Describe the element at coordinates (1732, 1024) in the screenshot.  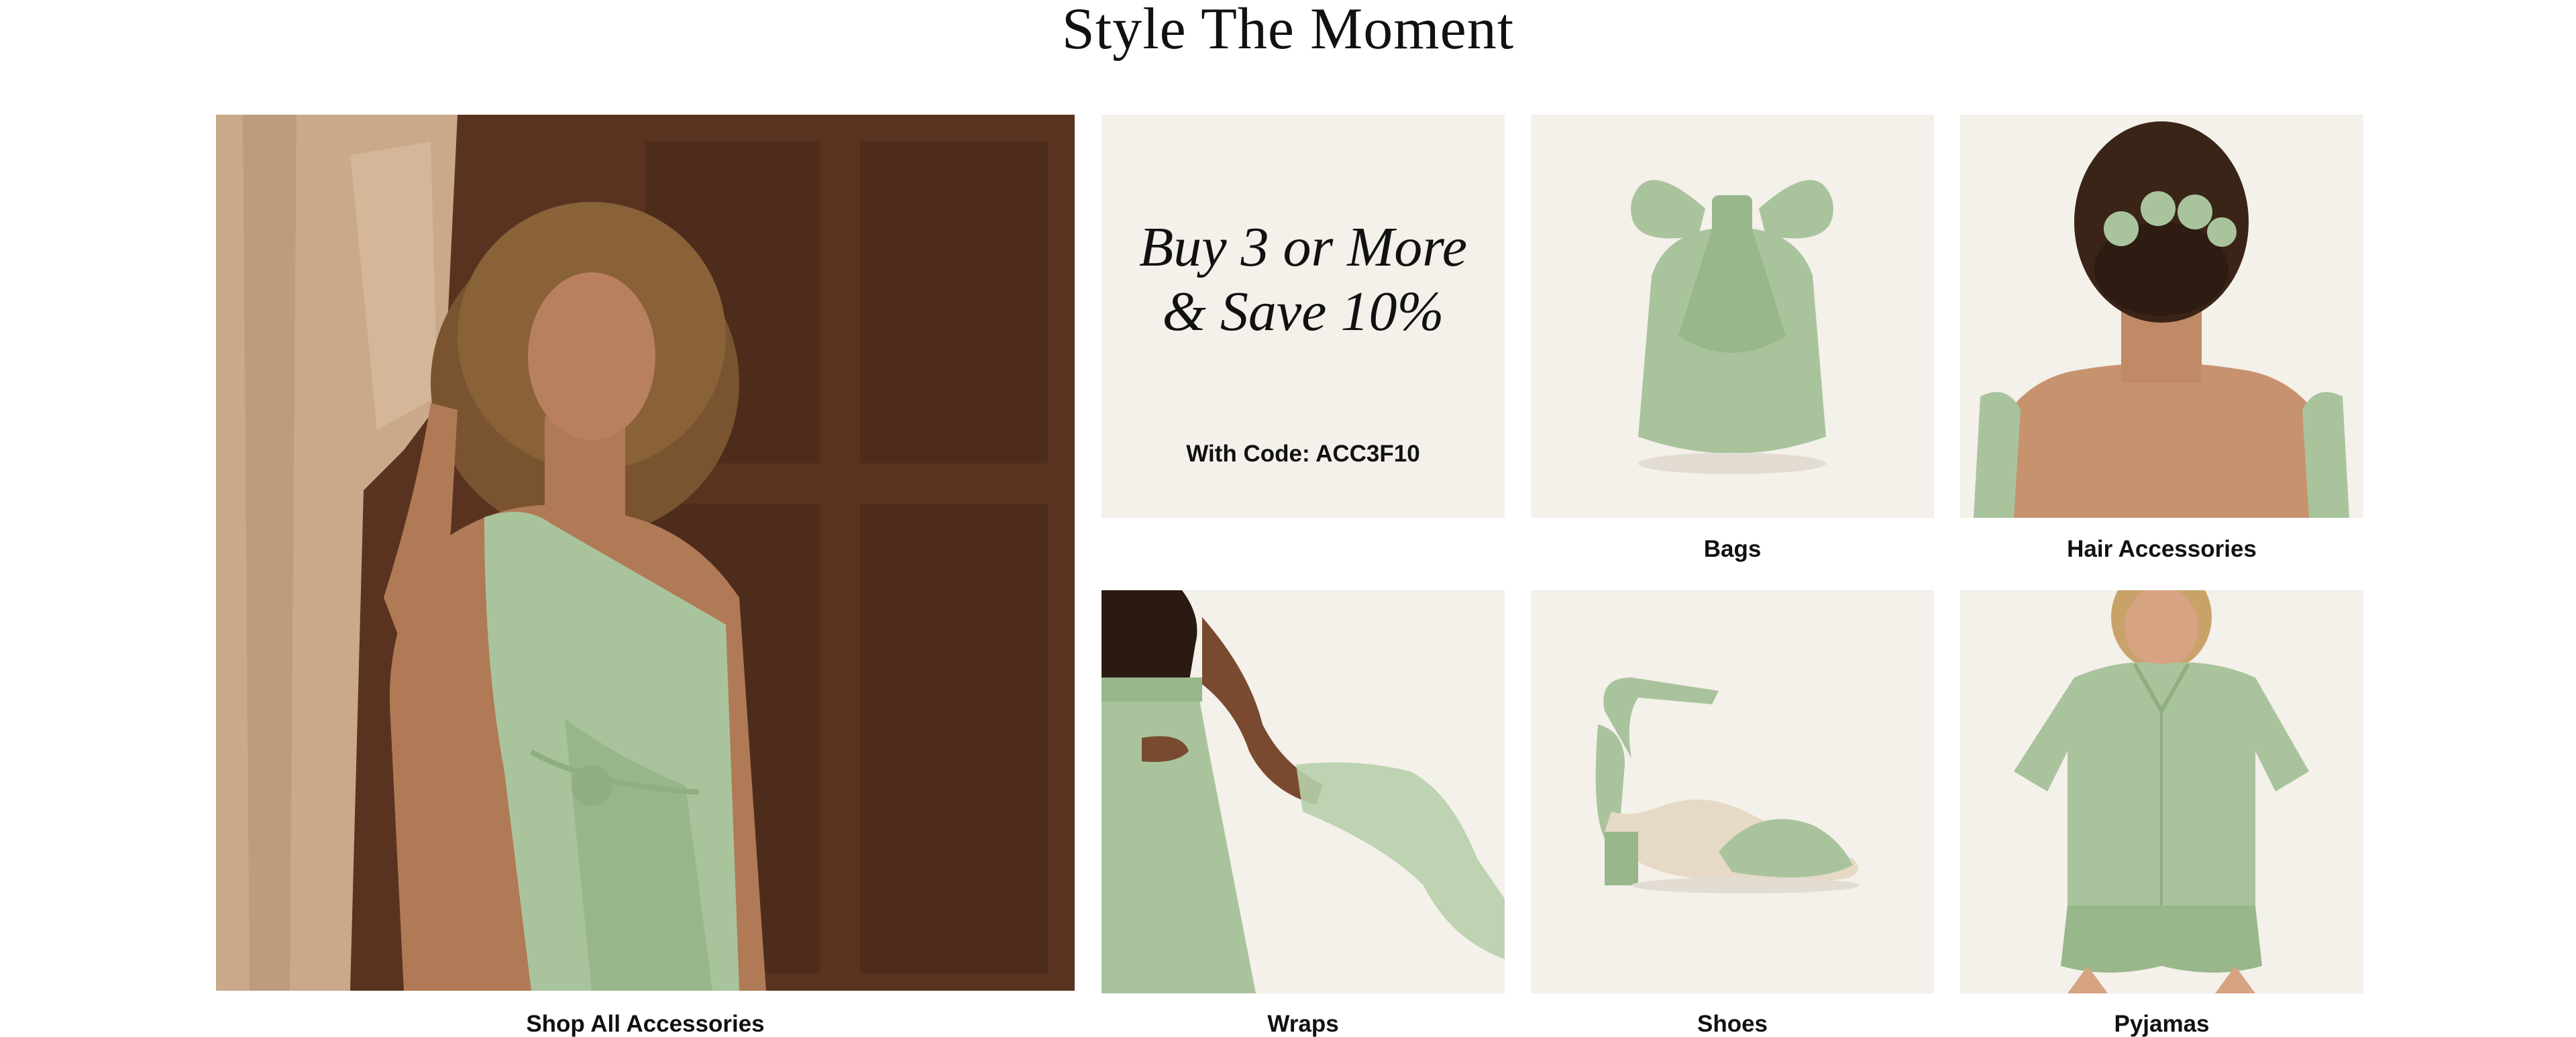
I see `shoes-link: Shoes` at that location.